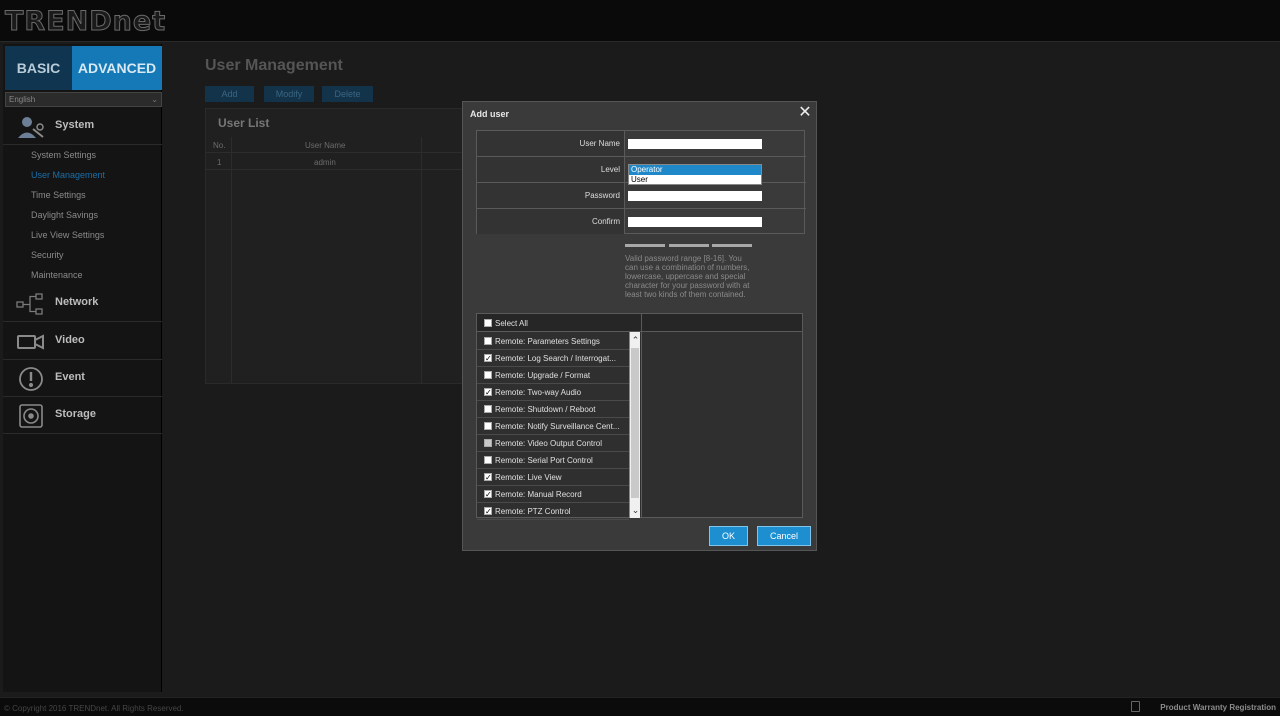 The height and width of the screenshot is (716, 1280). What do you see at coordinates (695, 170) in the screenshot?
I see `level-option-operator: Operator` at bounding box center [695, 170].